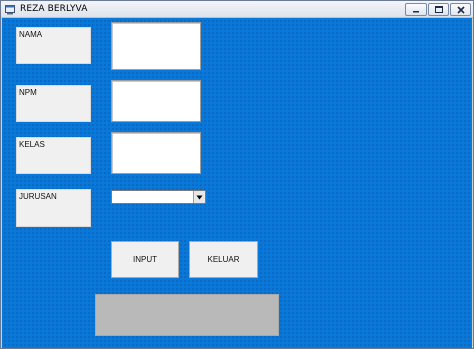 This screenshot has width=474, height=349. Describe the element at coordinates (53, 45) in the screenshot. I see `nama-label: NAMA` at that location.